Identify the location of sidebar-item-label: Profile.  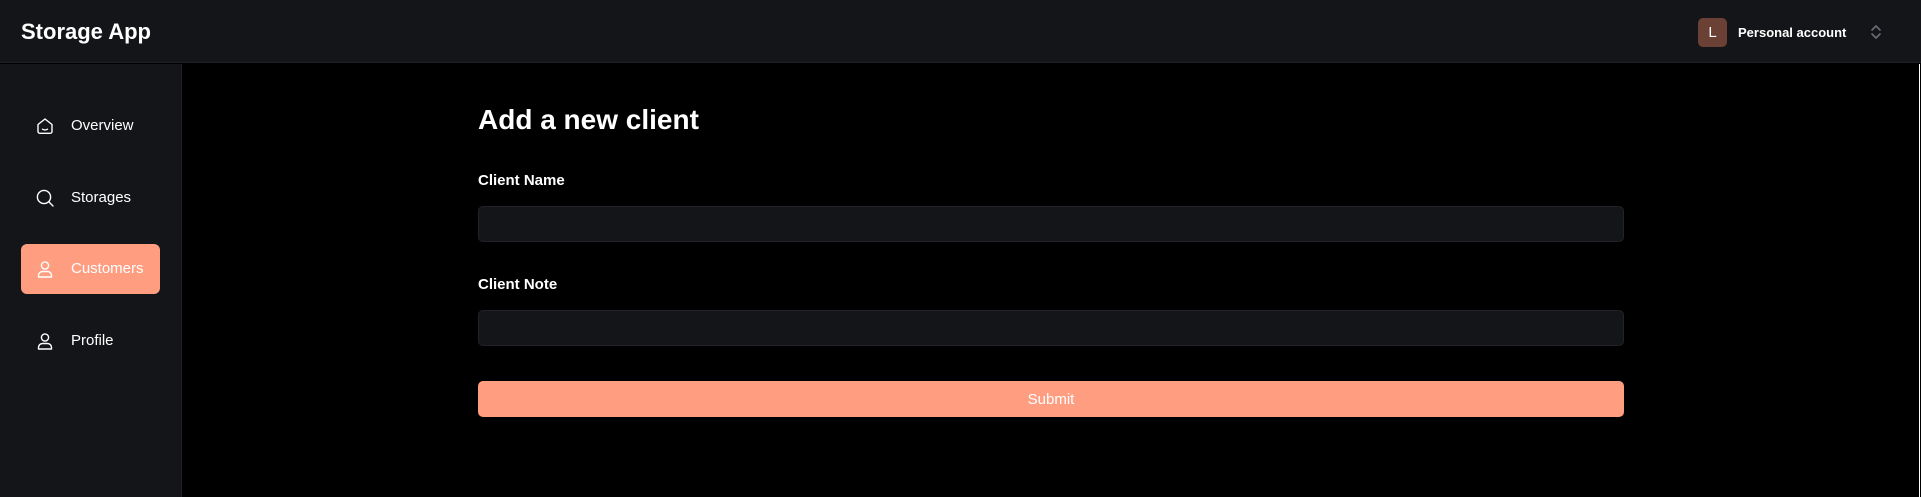
(92, 340).